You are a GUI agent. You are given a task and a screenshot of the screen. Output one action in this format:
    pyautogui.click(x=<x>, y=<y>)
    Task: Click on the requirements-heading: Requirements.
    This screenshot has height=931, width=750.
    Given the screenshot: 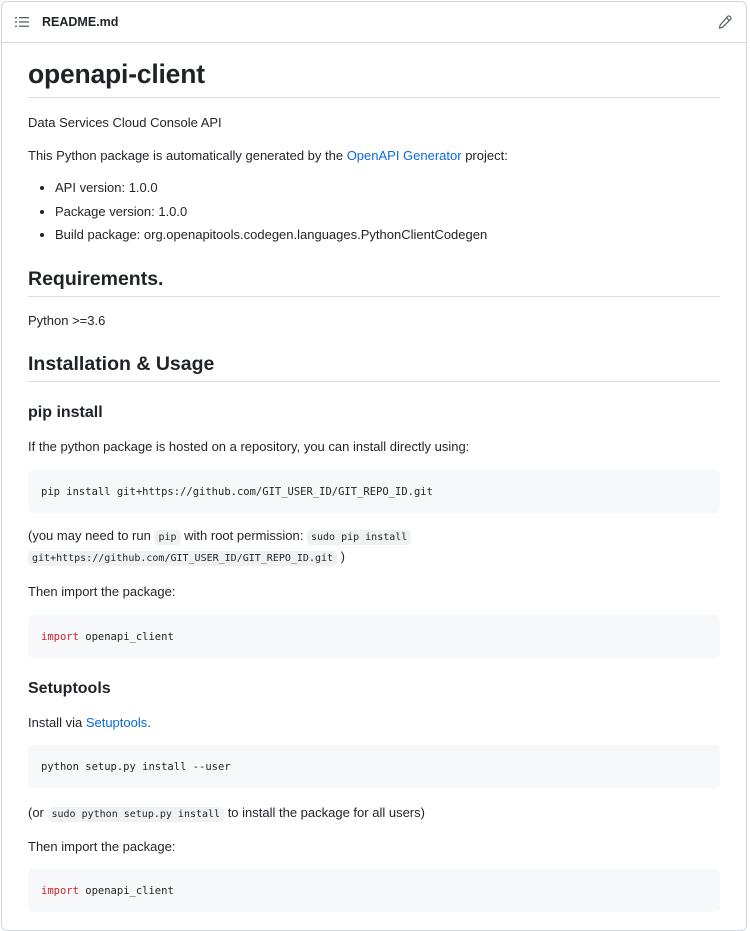 What is the action you would take?
    pyautogui.click(x=96, y=279)
    